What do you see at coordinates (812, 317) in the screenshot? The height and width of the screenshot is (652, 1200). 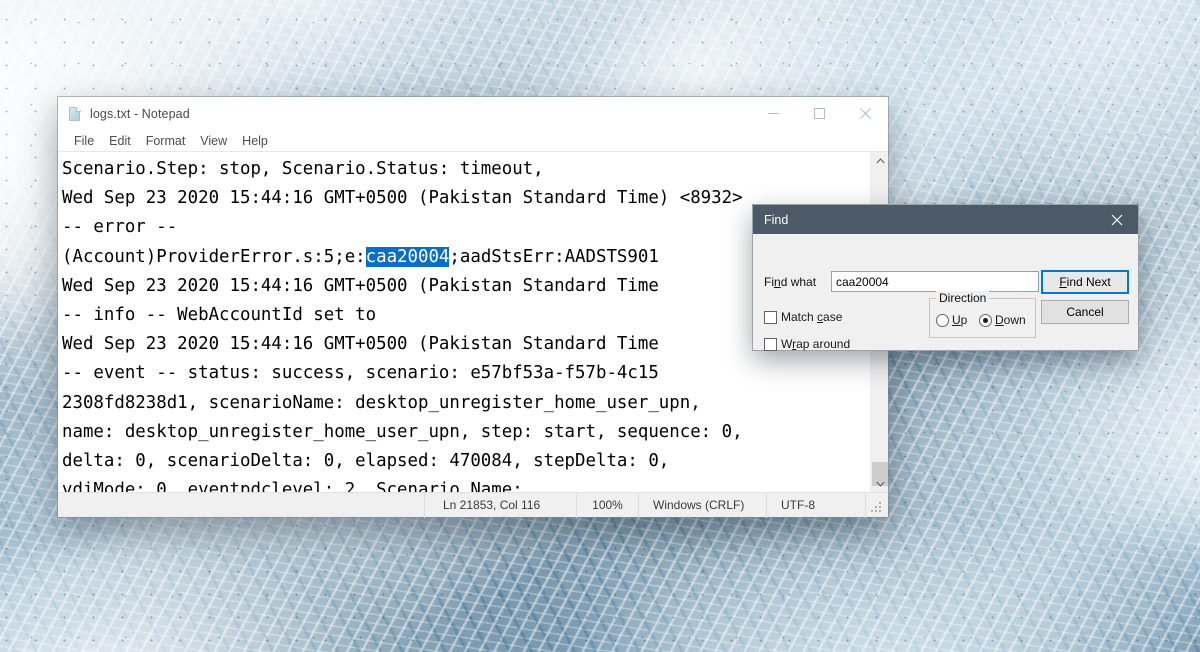 I see `checkbox-label: Match case` at bounding box center [812, 317].